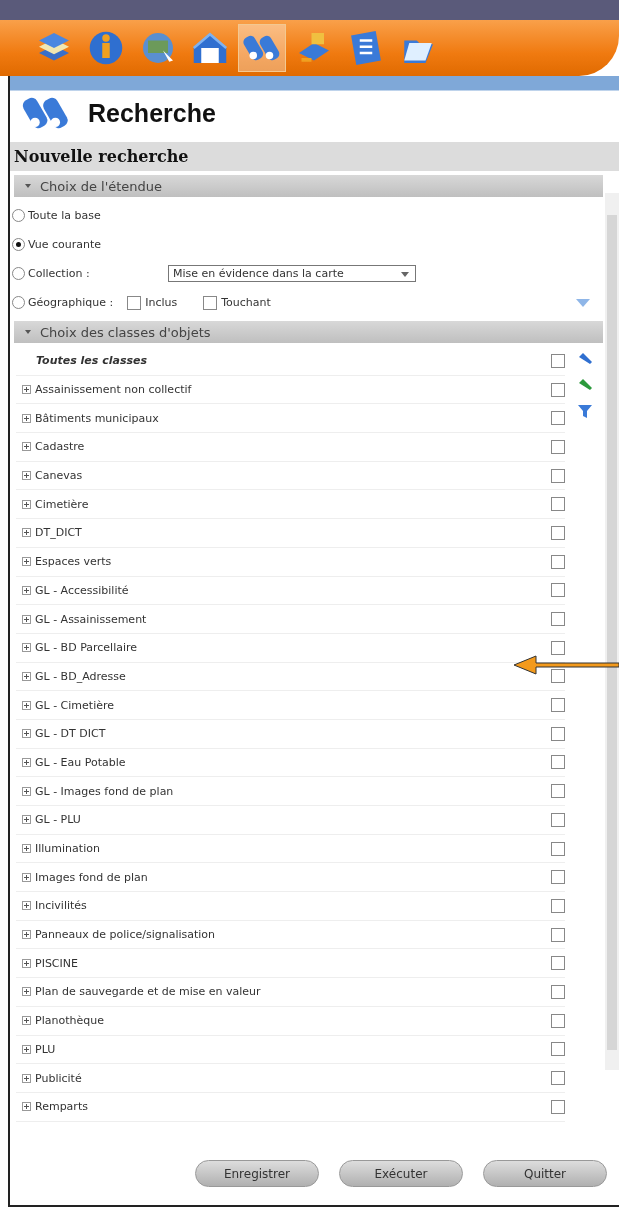 The image size is (619, 1207). What do you see at coordinates (91, 619) in the screenshot?
I see `class-label: GL - Assainissement` at bounding box center [91, 619].